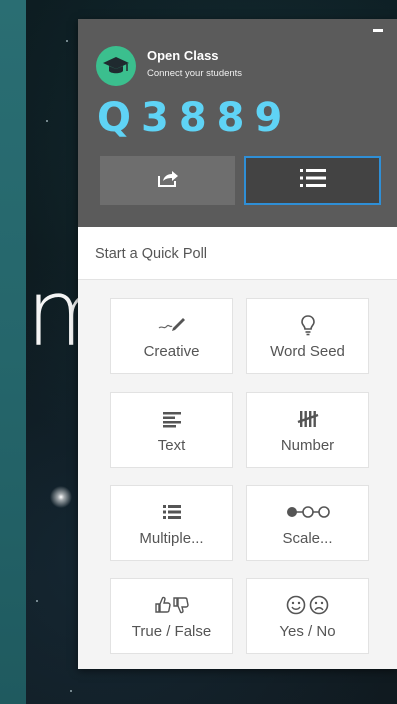 The image size is (397, 704). What do you see at coordinates (171, 445) in the screenshot?
I see `poll-option-label: Text` at bounding box center [171, 445].